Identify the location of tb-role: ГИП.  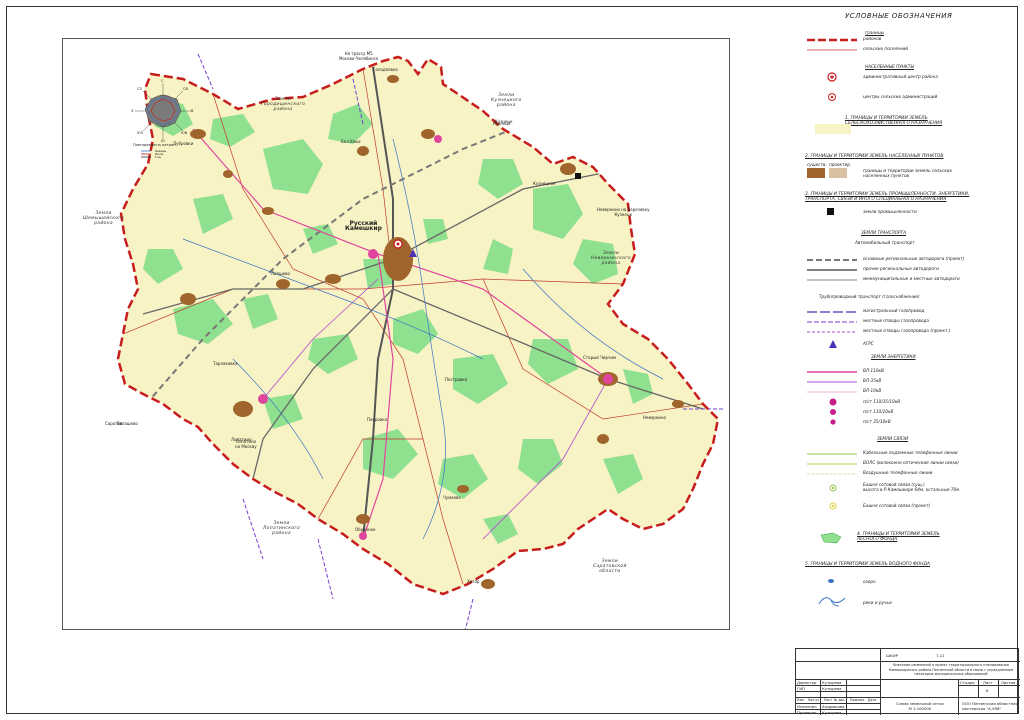
(801, 688).